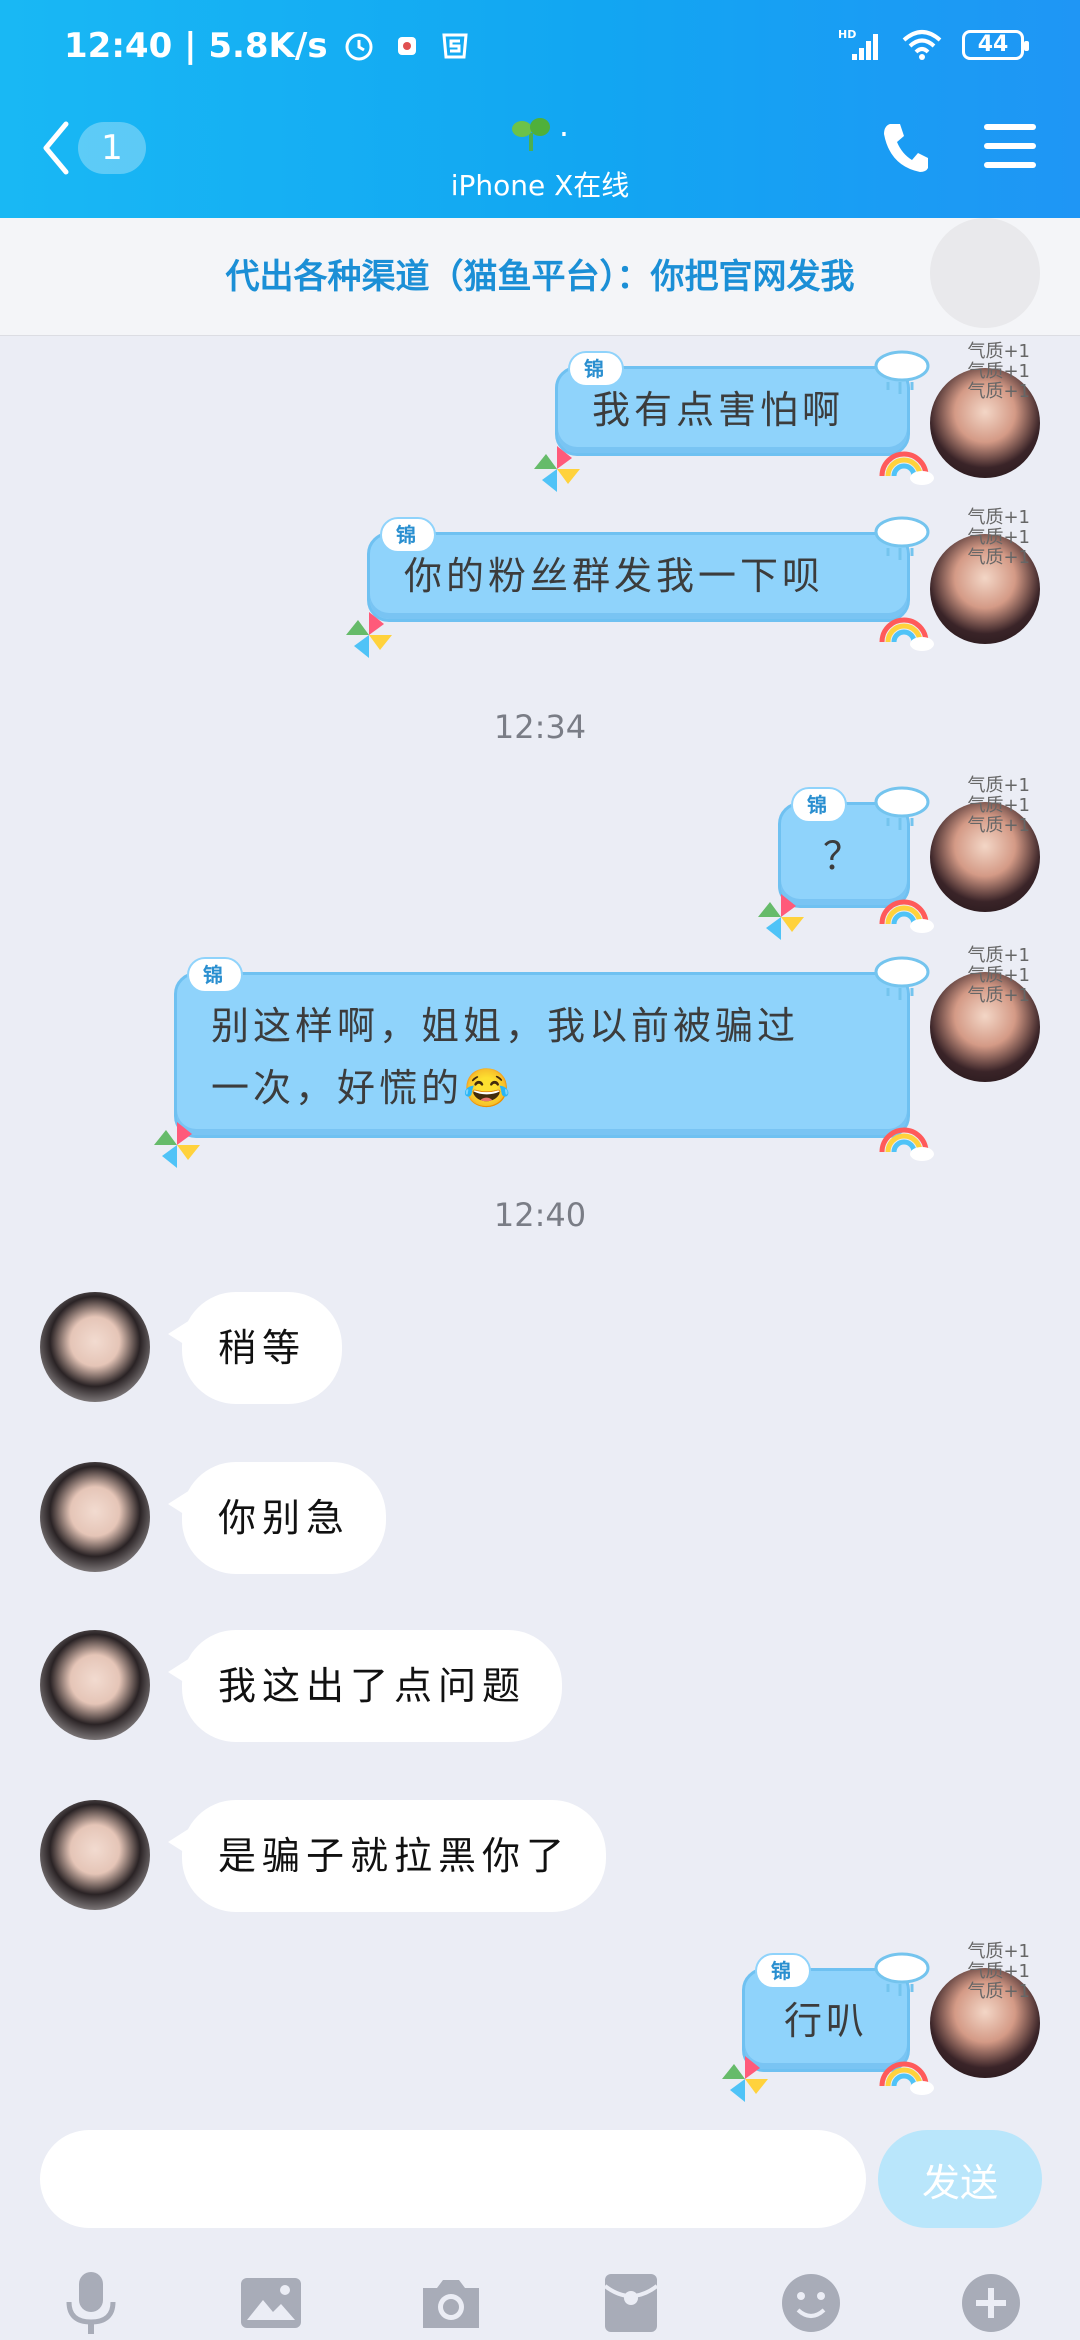  I want to click on status-right: HD 44, so click(933, 45).